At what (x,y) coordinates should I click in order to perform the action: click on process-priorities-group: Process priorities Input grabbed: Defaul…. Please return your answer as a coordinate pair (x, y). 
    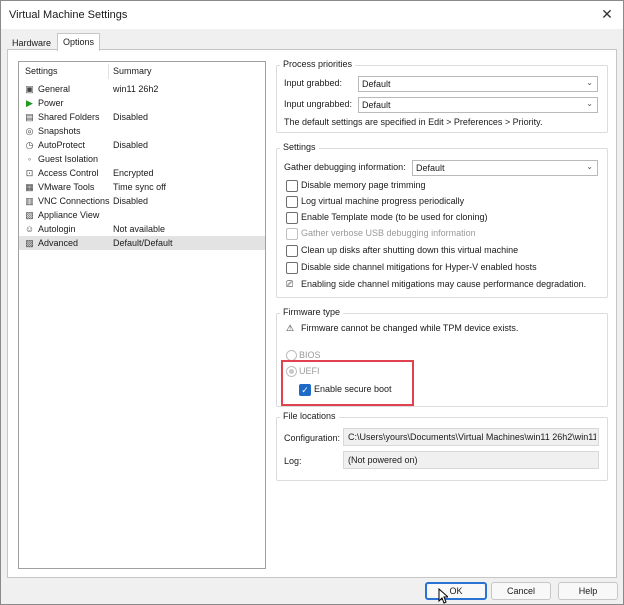
    Looking at the image, I should click on (442, 96).